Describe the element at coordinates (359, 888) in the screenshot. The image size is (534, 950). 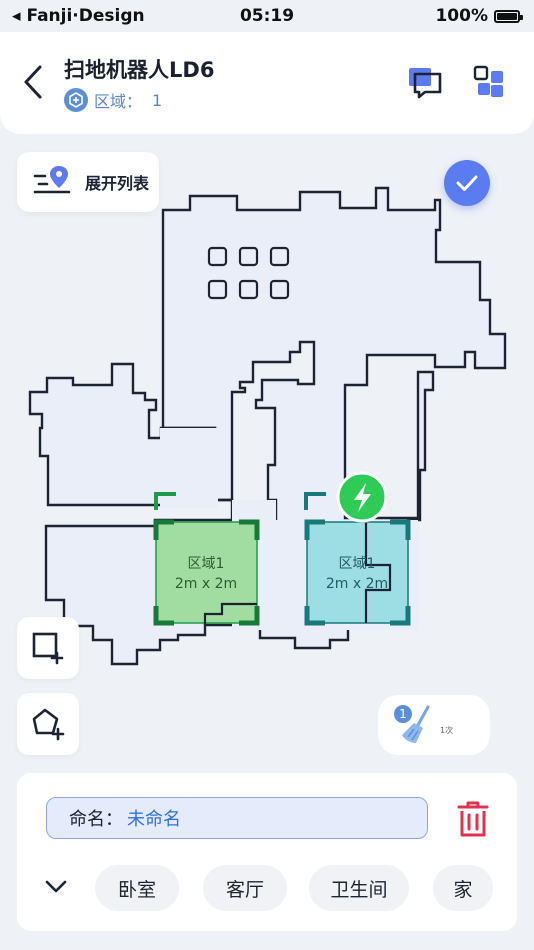
I see `room-chip-bathroom: 卫生间` at that location.